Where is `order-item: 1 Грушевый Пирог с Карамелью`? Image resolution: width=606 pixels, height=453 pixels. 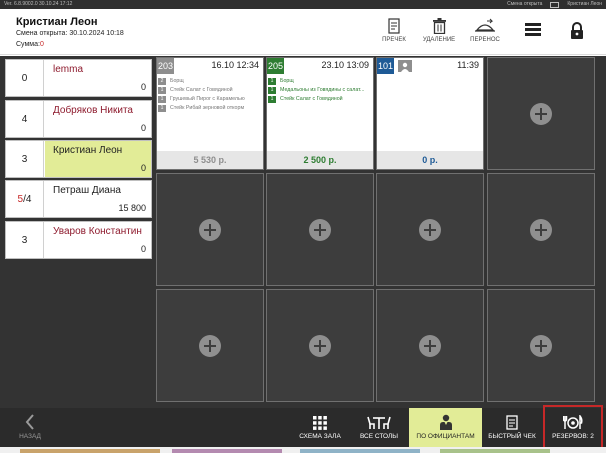 order-item: 1 Грушевый Пирог с Карамелью is located at coordinates (209, 99).